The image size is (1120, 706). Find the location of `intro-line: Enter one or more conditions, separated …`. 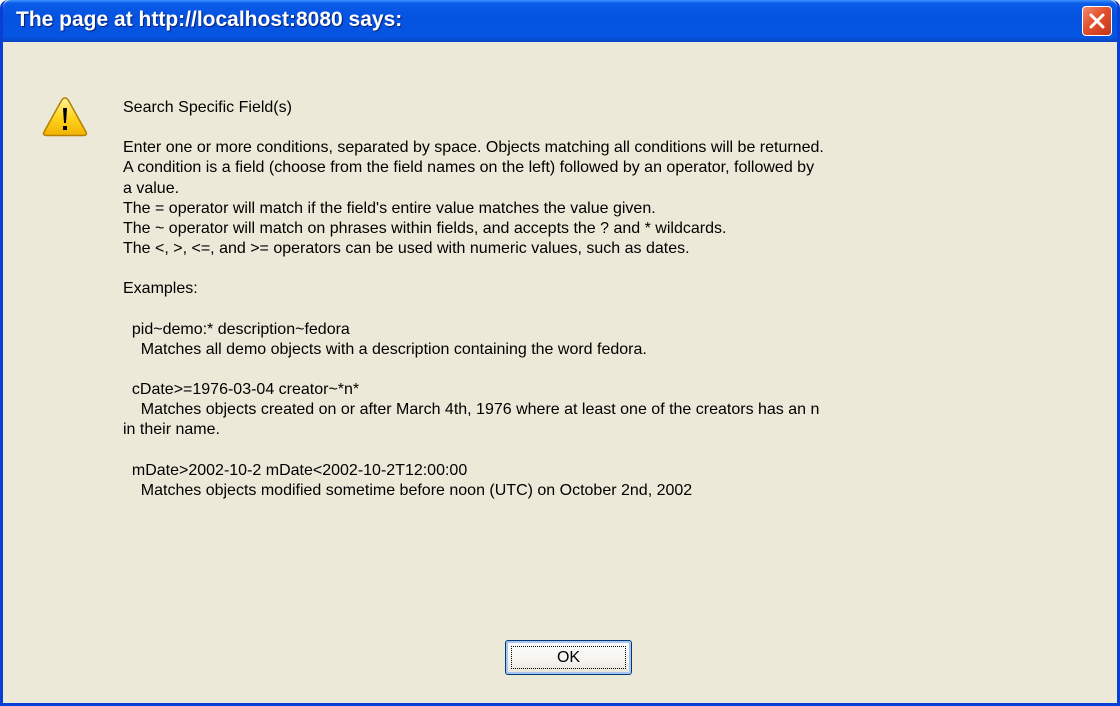

intro-line: Enter one or more conditions, separated … is located at coordinates (473, 148).